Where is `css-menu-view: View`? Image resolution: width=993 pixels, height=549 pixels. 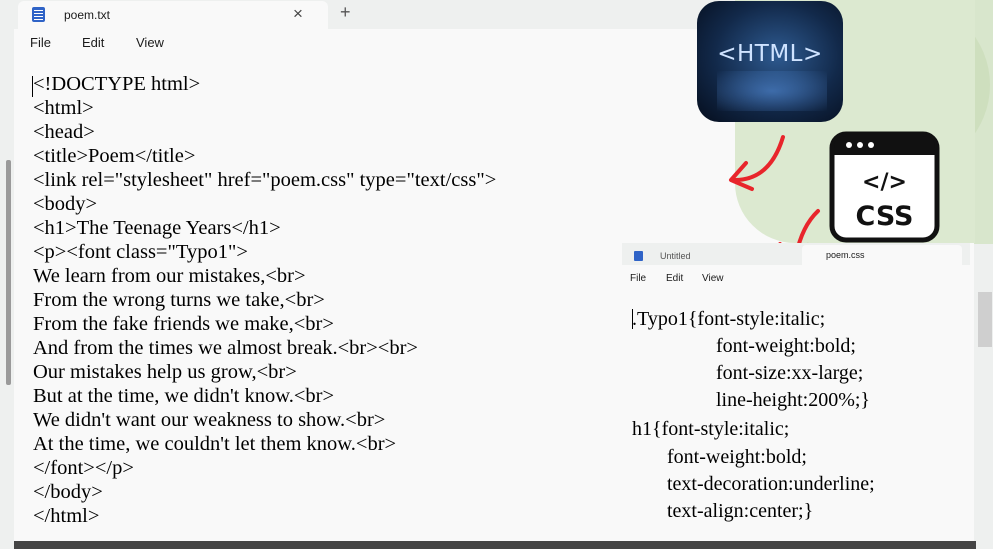
css-menu-view: View is located at coordinates (713, 278).